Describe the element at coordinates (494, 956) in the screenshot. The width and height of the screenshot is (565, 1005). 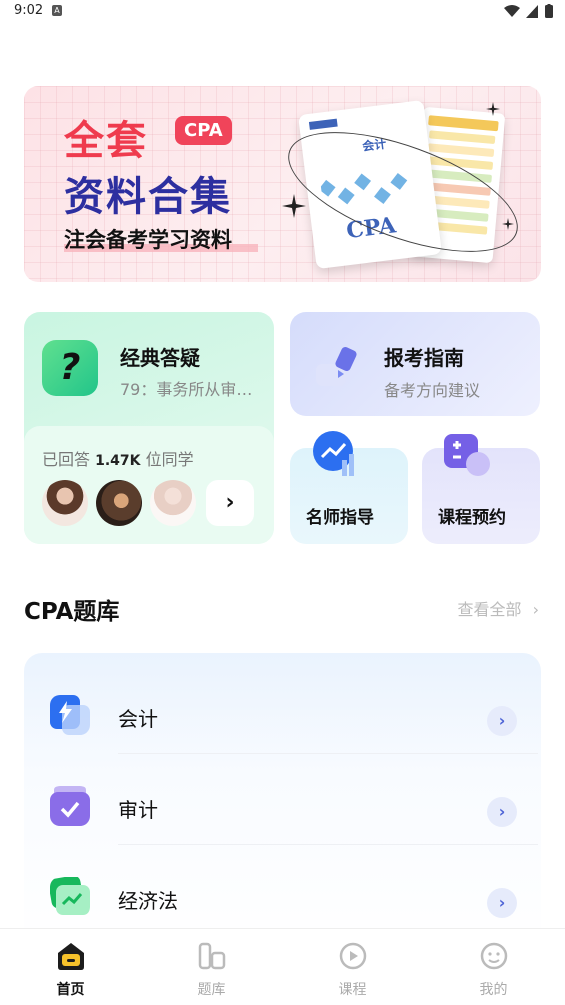
I see `profile-icon` at that location.